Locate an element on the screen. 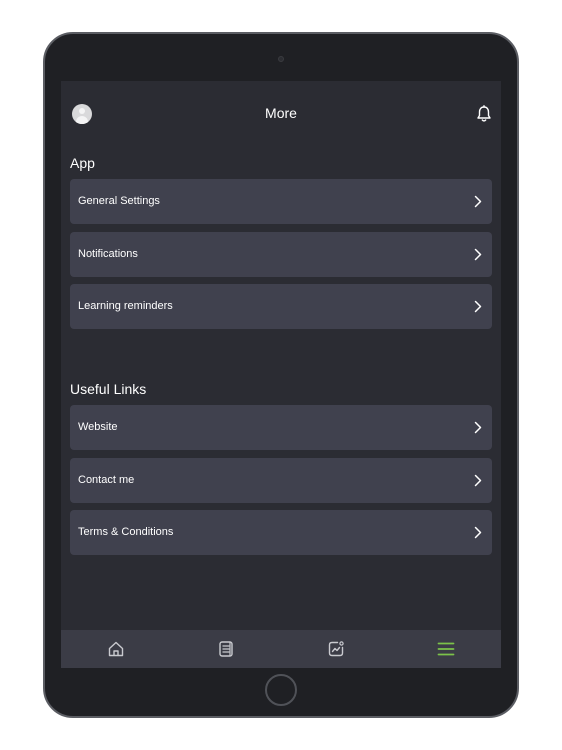 The width and height of the screenshot is (562, 750). bottom-tab-bar is located at coordinates (281, 649).